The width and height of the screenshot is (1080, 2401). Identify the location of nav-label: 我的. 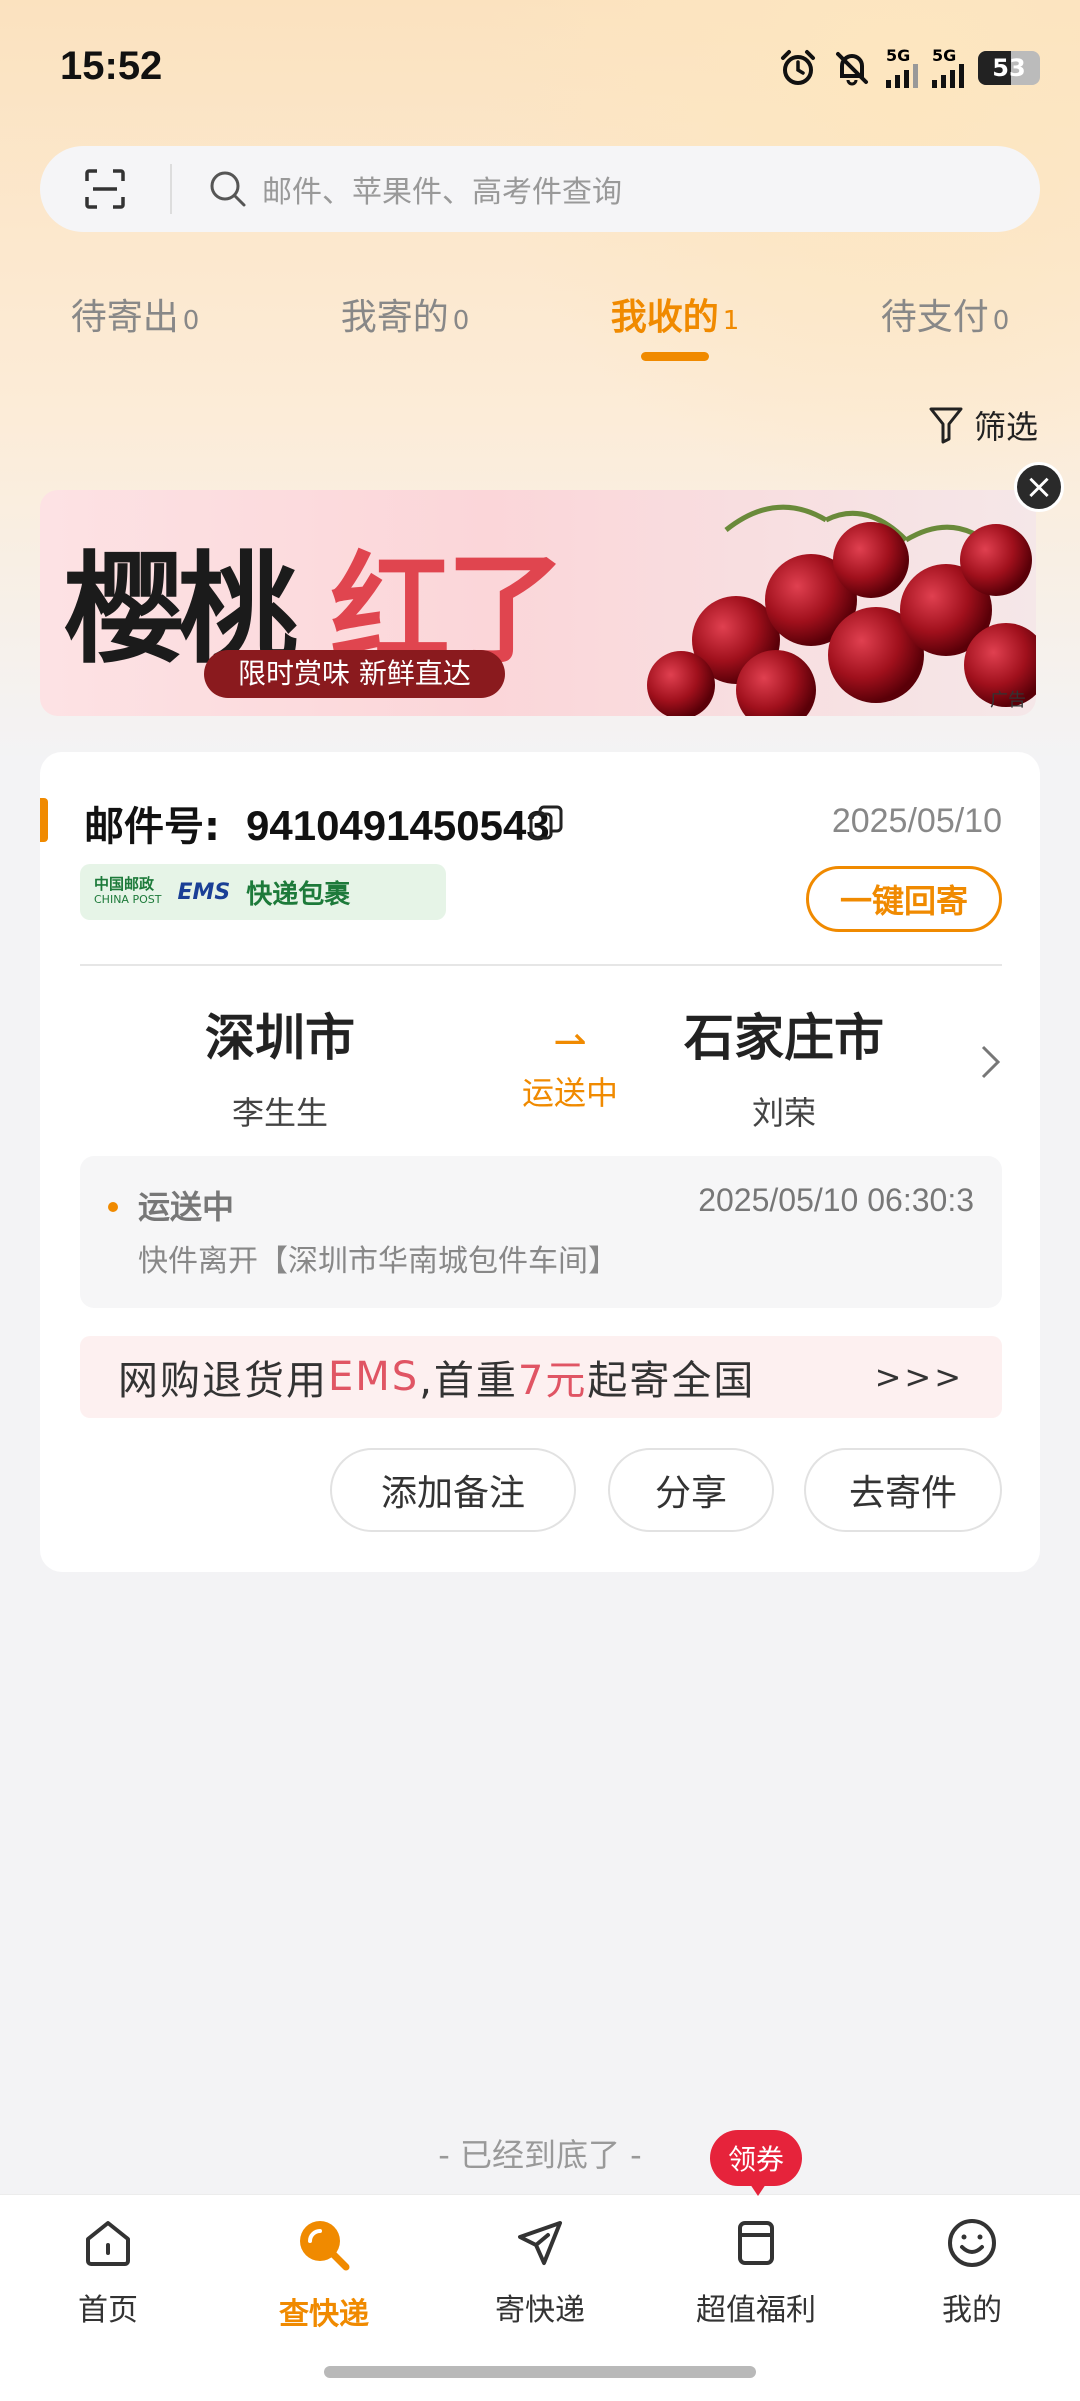
(972, 2310).